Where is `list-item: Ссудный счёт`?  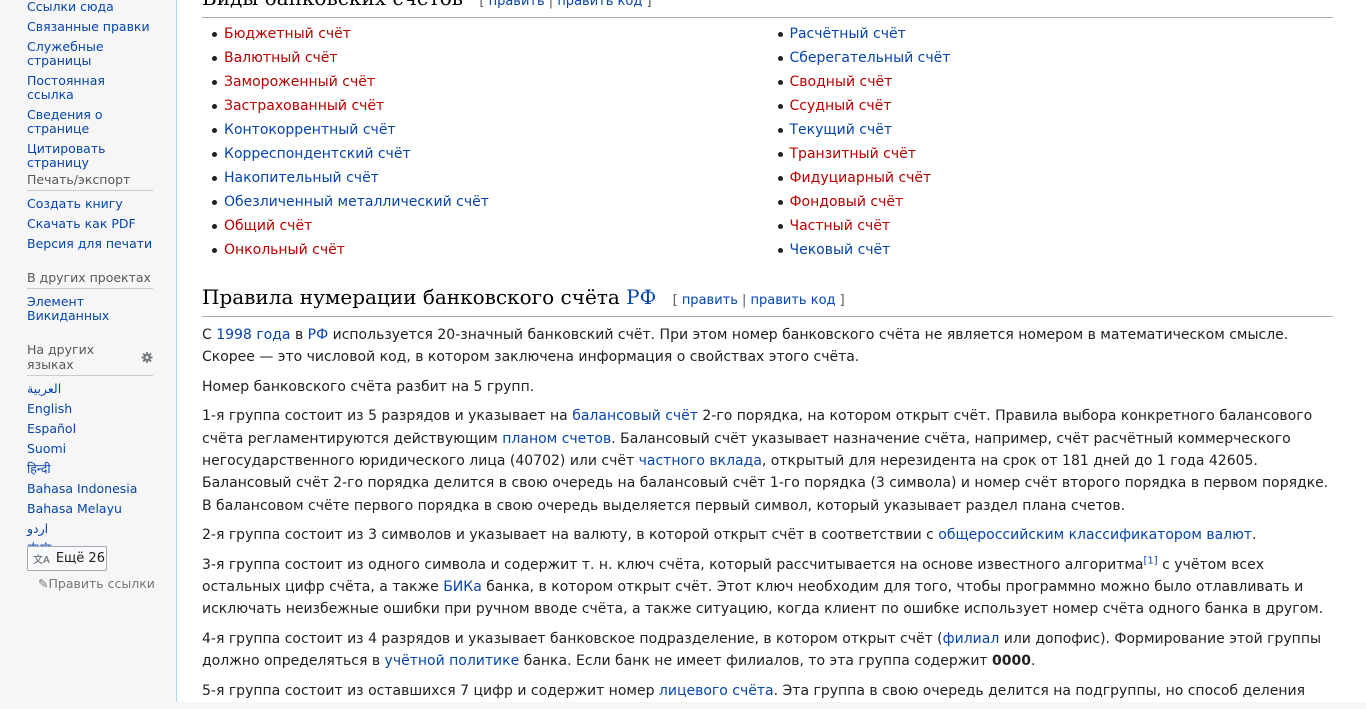
list-item: Ссудный счёт is located at coordinates (1055, 106).